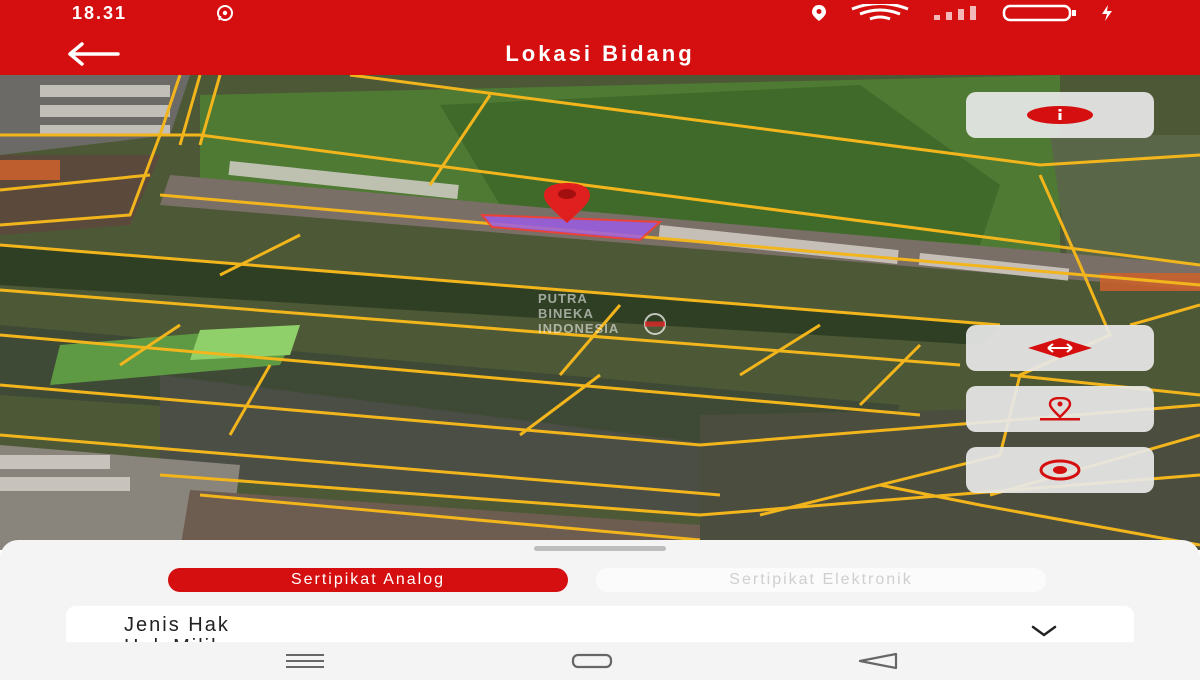 The width and height of the screenshot is (1200, 680). What do you see at coordinates (655, 324) in the screenshot?
I see `watermark-logo-icon` at bounding box center [655, 324].